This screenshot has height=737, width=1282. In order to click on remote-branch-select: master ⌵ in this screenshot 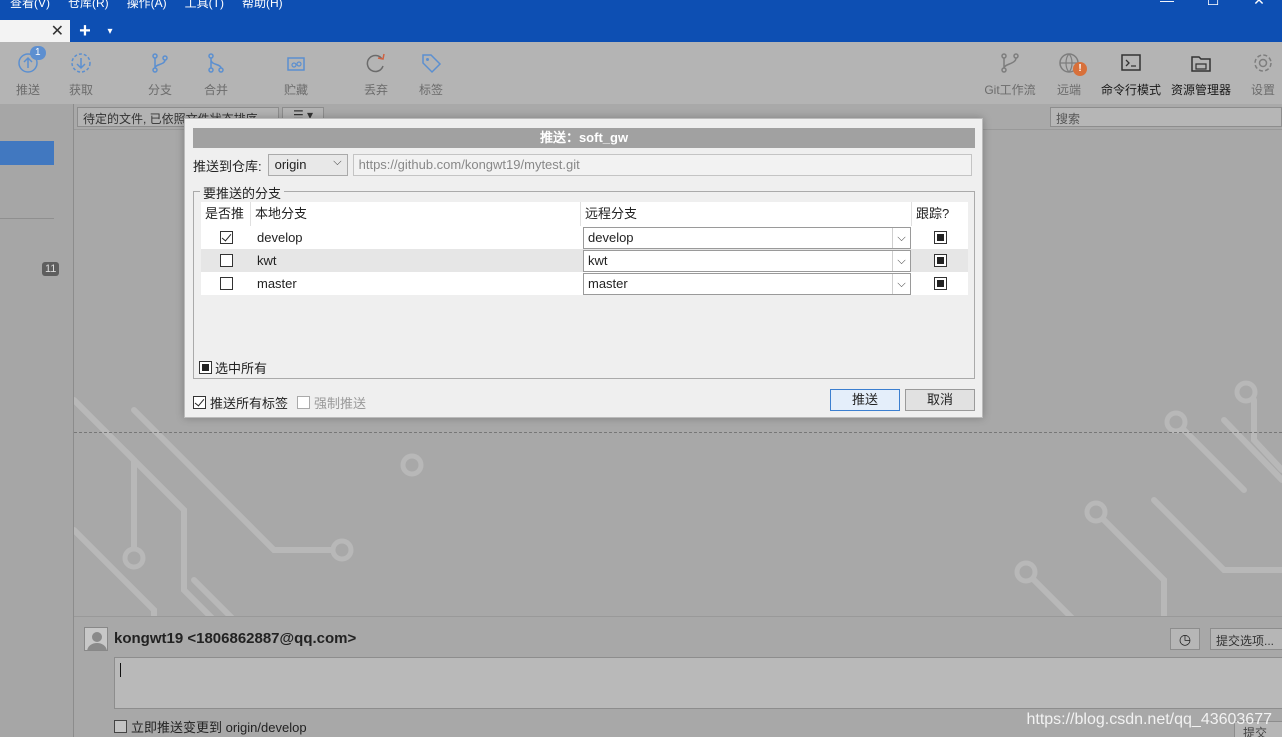, I will do `click(747, 283)`.